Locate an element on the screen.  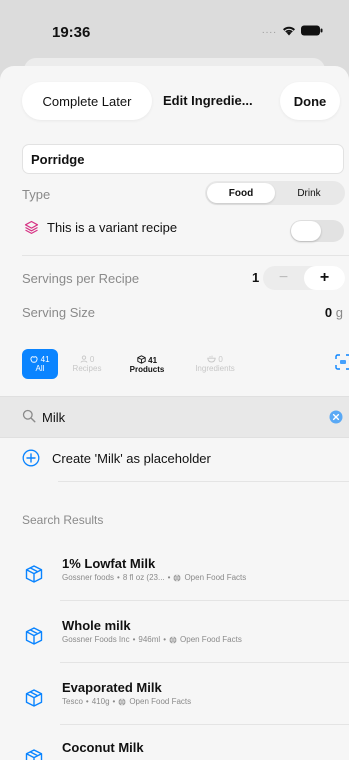
complete-later-button: Complete Later is located at coordinates (87, 101).